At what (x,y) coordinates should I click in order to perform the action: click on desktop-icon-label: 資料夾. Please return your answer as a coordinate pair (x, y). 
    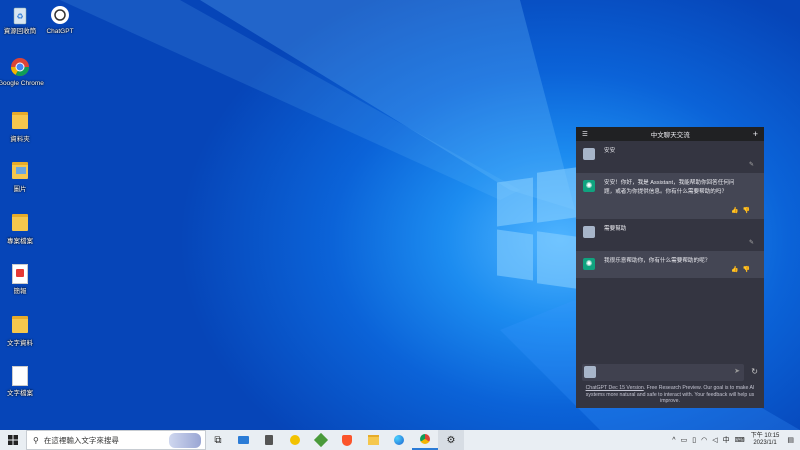
    Looking at the image, I should click on (20, 139).